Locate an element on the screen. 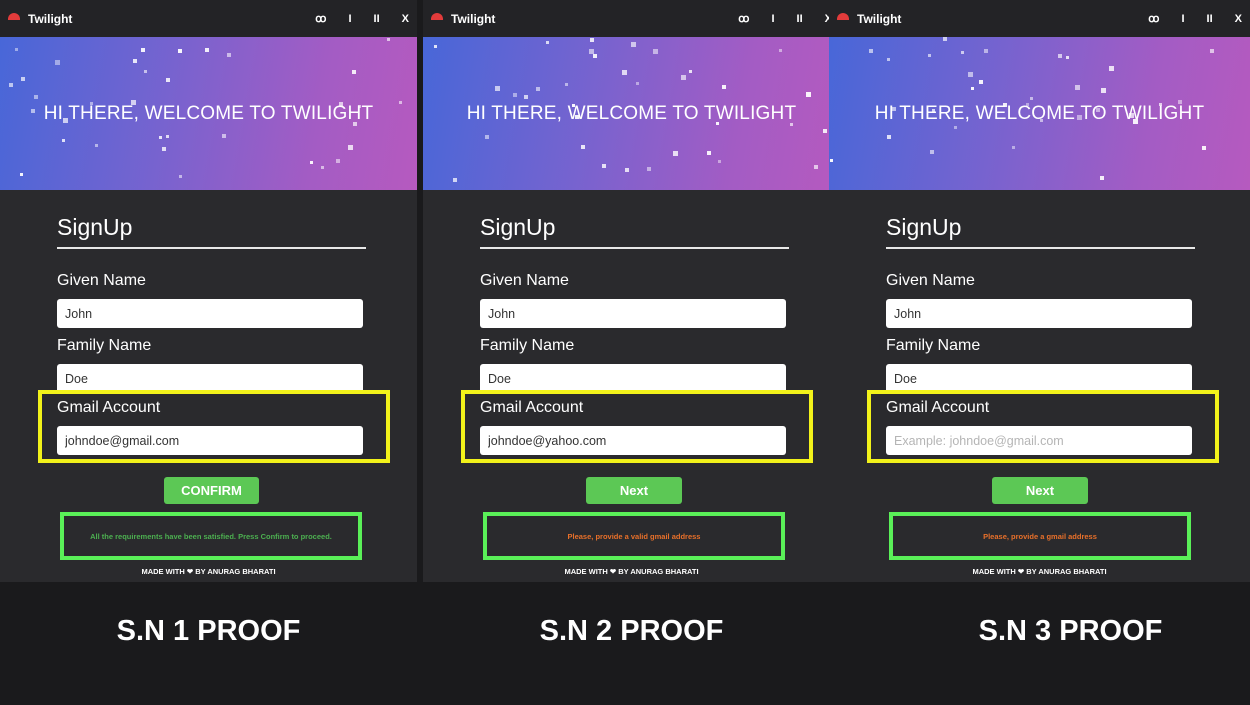  proof-caption-2: S.N 2 PROOF is located at coordinates (631, 631).